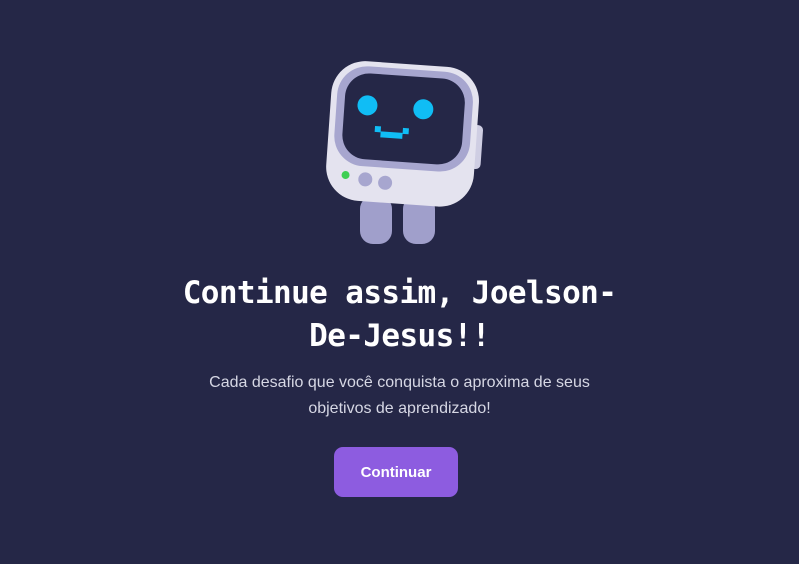 Image resolution: width=799 pixels, height=564 pixels. Describe the element at coordinates (399, 293) in the screenshot. I see `congrats-title-line-1: Continue assim, Joelson-` at that location.